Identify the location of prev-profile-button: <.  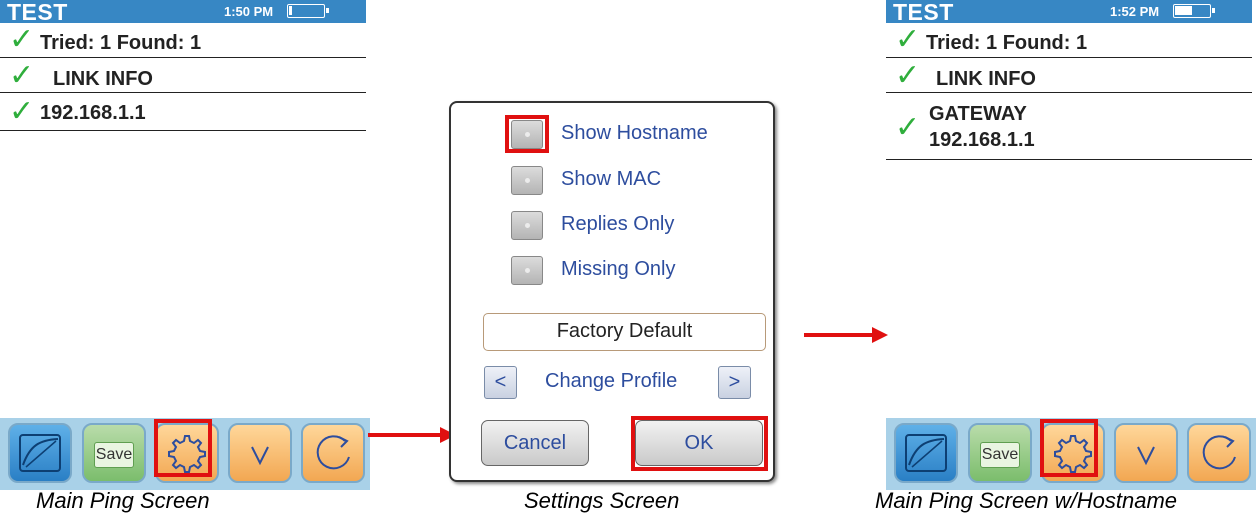
(500, 382).